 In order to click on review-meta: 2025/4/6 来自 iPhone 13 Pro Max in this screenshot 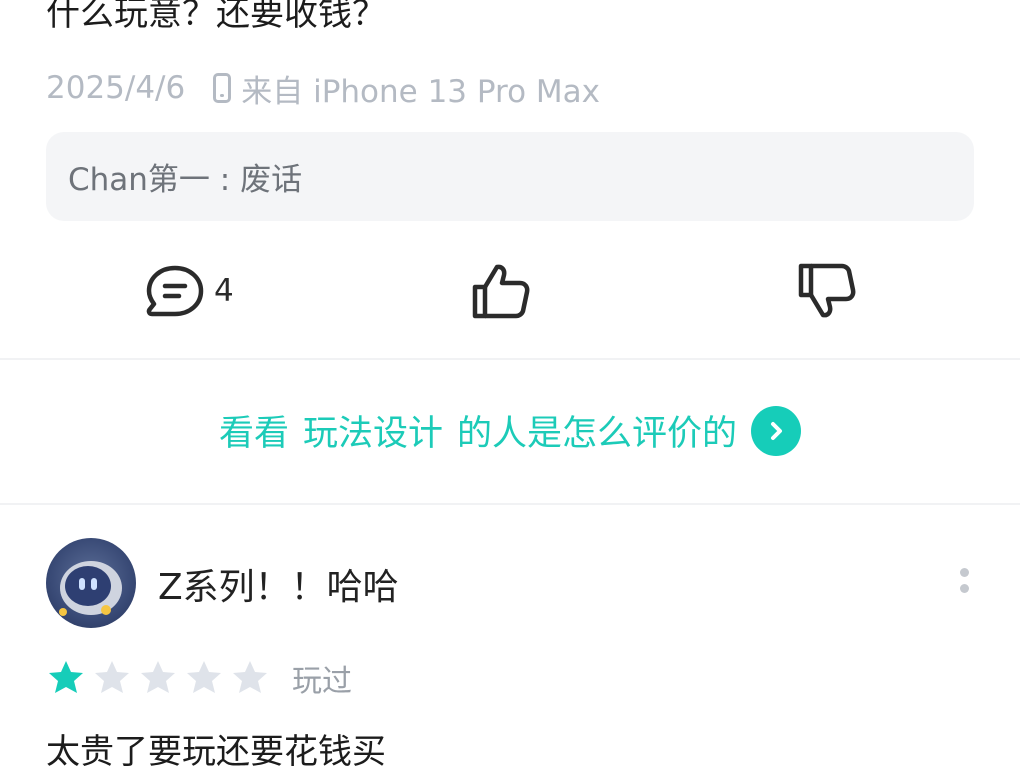, I will do `click(323, 88)`.